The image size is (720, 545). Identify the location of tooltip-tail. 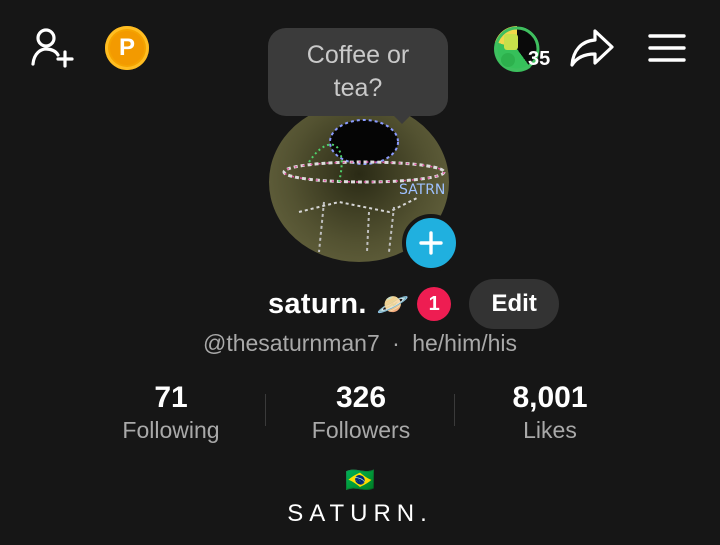
(402, 119).